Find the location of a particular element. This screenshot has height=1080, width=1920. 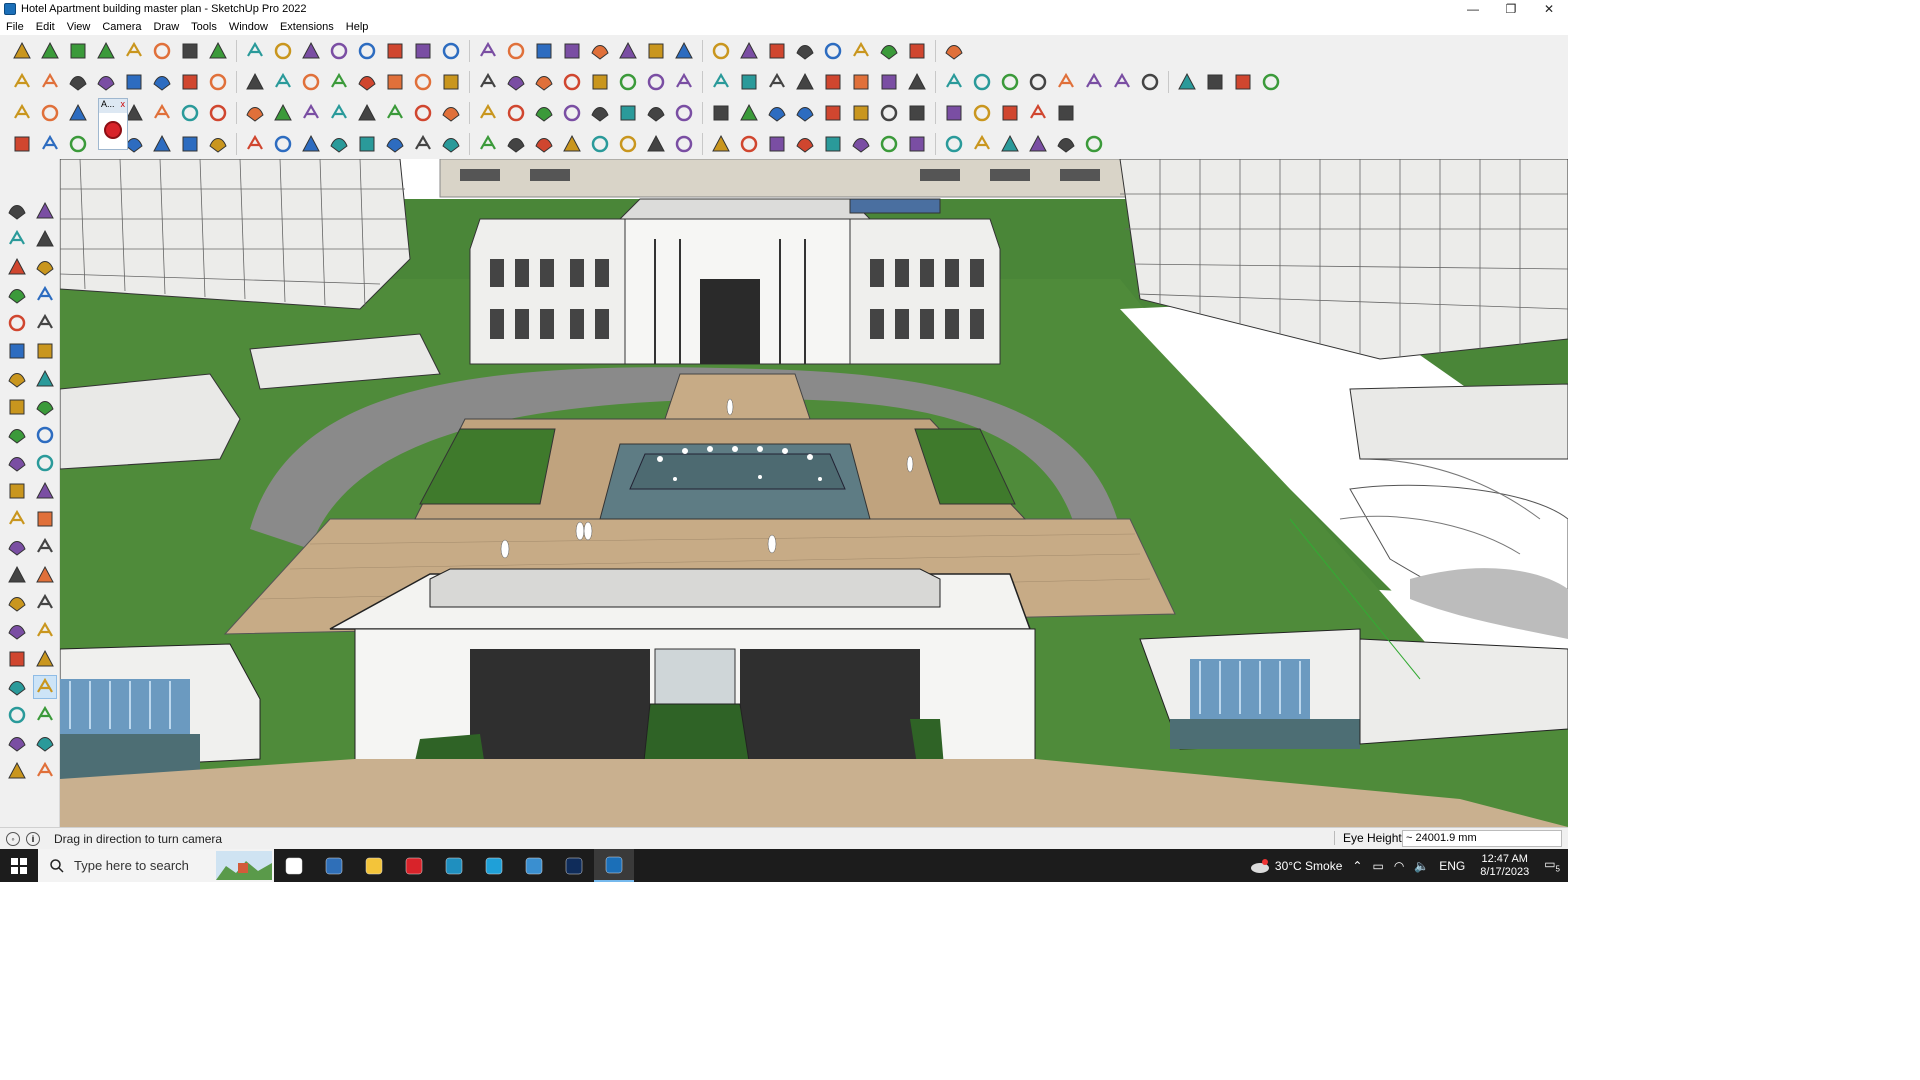

spline-icon is located at coordinates (367, 144).